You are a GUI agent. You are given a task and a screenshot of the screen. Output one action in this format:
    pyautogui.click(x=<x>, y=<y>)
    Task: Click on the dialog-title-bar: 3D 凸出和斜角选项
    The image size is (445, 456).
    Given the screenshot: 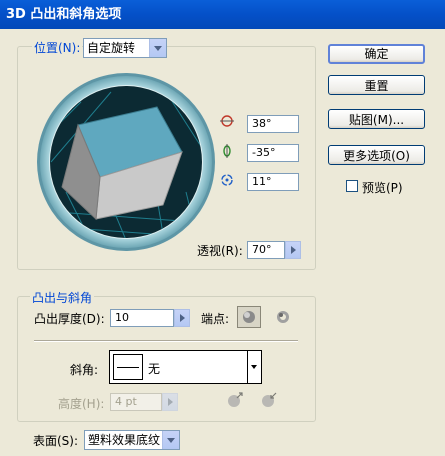 What is the action you would take?
    pyautogui.click(x=222, y=14)
    